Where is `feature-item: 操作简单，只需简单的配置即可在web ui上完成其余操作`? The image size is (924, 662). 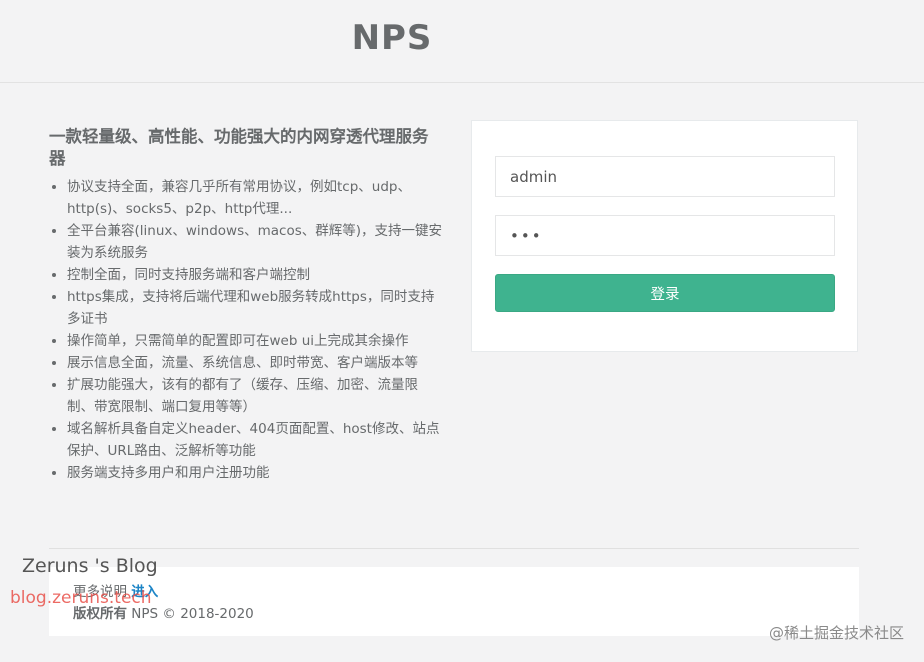
feature-item: 操作简单，只需简单的配置即可在web ui上完成其余操作 is located at coordinates (248, 341).